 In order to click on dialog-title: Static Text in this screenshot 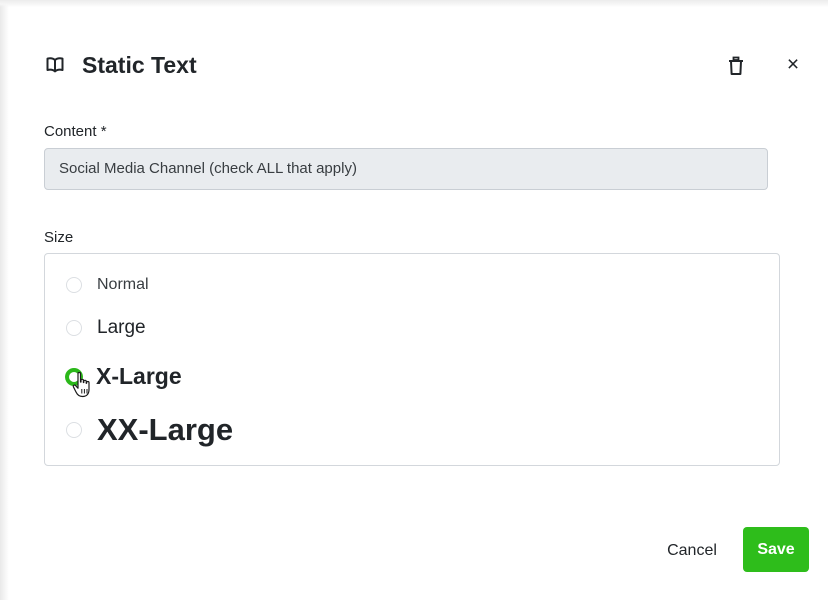, I will do `click(139, 65)`.